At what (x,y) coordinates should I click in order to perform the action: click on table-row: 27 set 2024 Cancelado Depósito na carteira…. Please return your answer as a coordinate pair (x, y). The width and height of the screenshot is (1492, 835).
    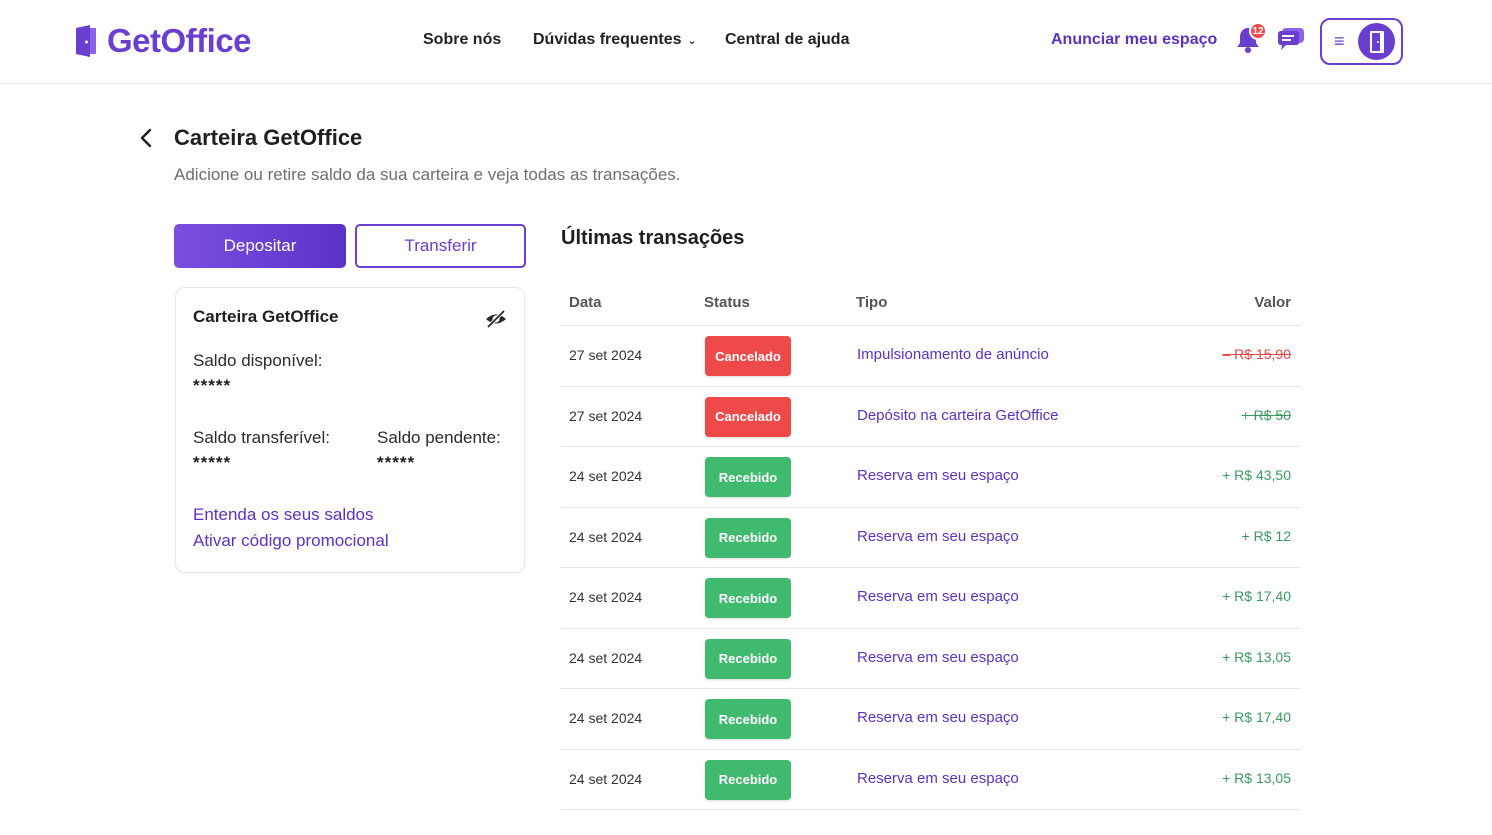
    Looking at the image, I should click on (930, 417).